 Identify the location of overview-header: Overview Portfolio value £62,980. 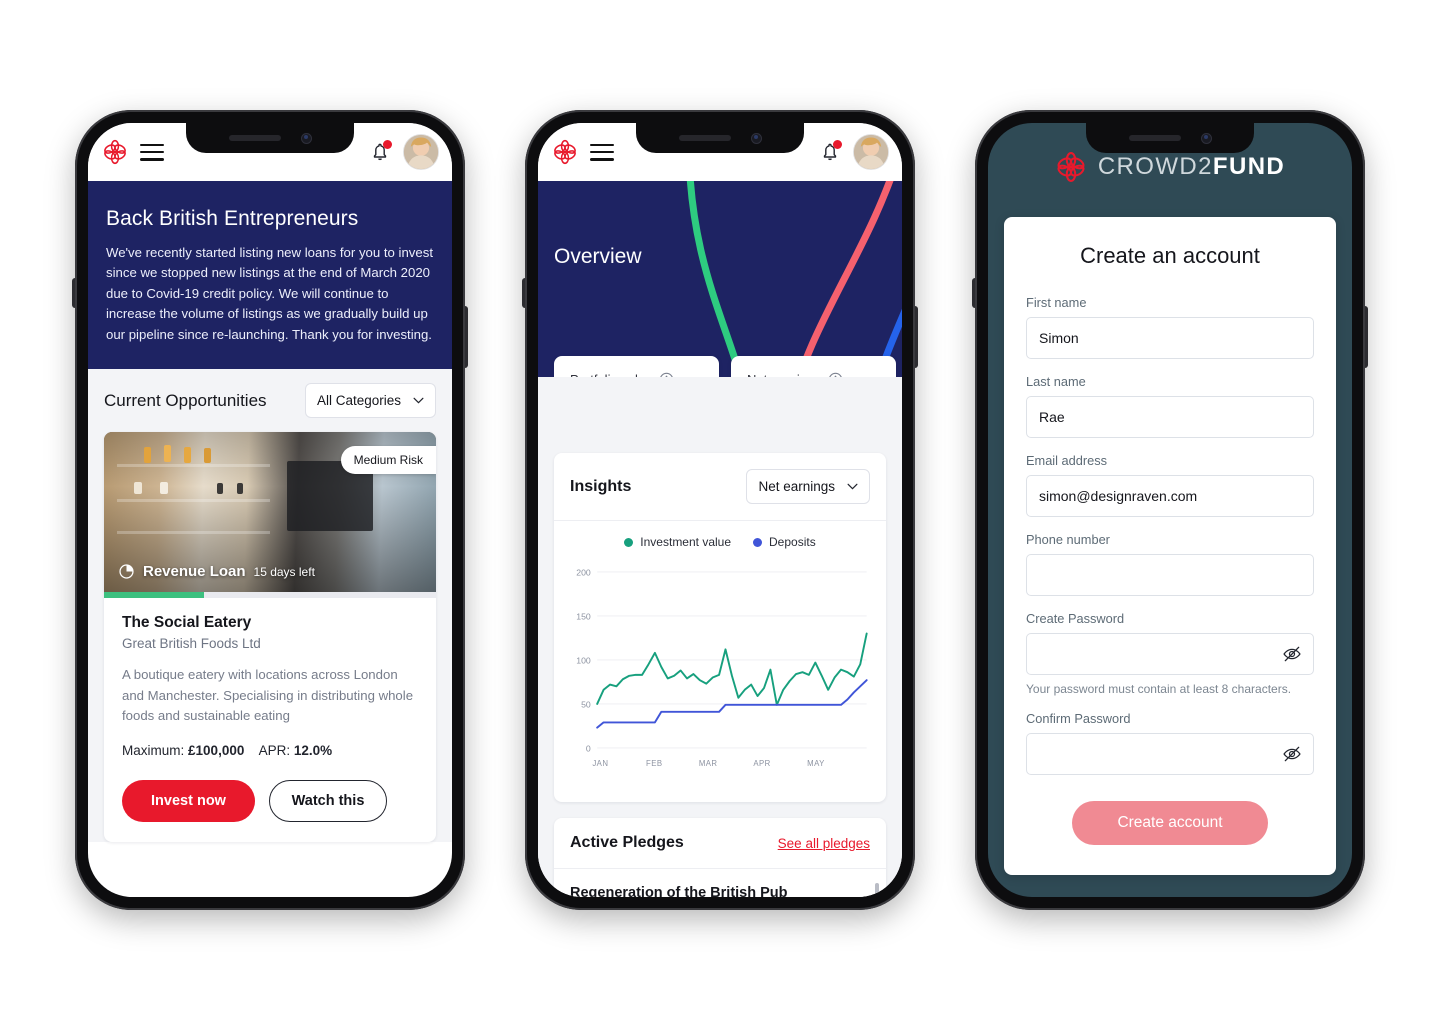
(720, 279).